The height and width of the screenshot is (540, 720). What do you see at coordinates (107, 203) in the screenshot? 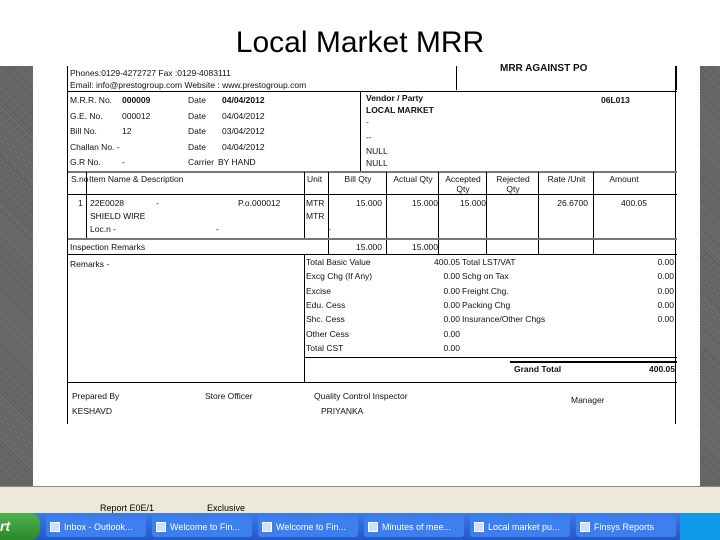
I see `item-code: 22E0028` at bounding box center [107, 203].